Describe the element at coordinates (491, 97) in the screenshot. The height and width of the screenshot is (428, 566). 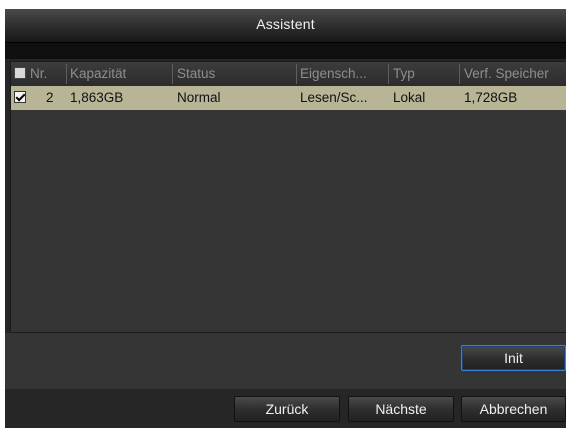
I see `cell-free-space: 1,728GB` at that location.